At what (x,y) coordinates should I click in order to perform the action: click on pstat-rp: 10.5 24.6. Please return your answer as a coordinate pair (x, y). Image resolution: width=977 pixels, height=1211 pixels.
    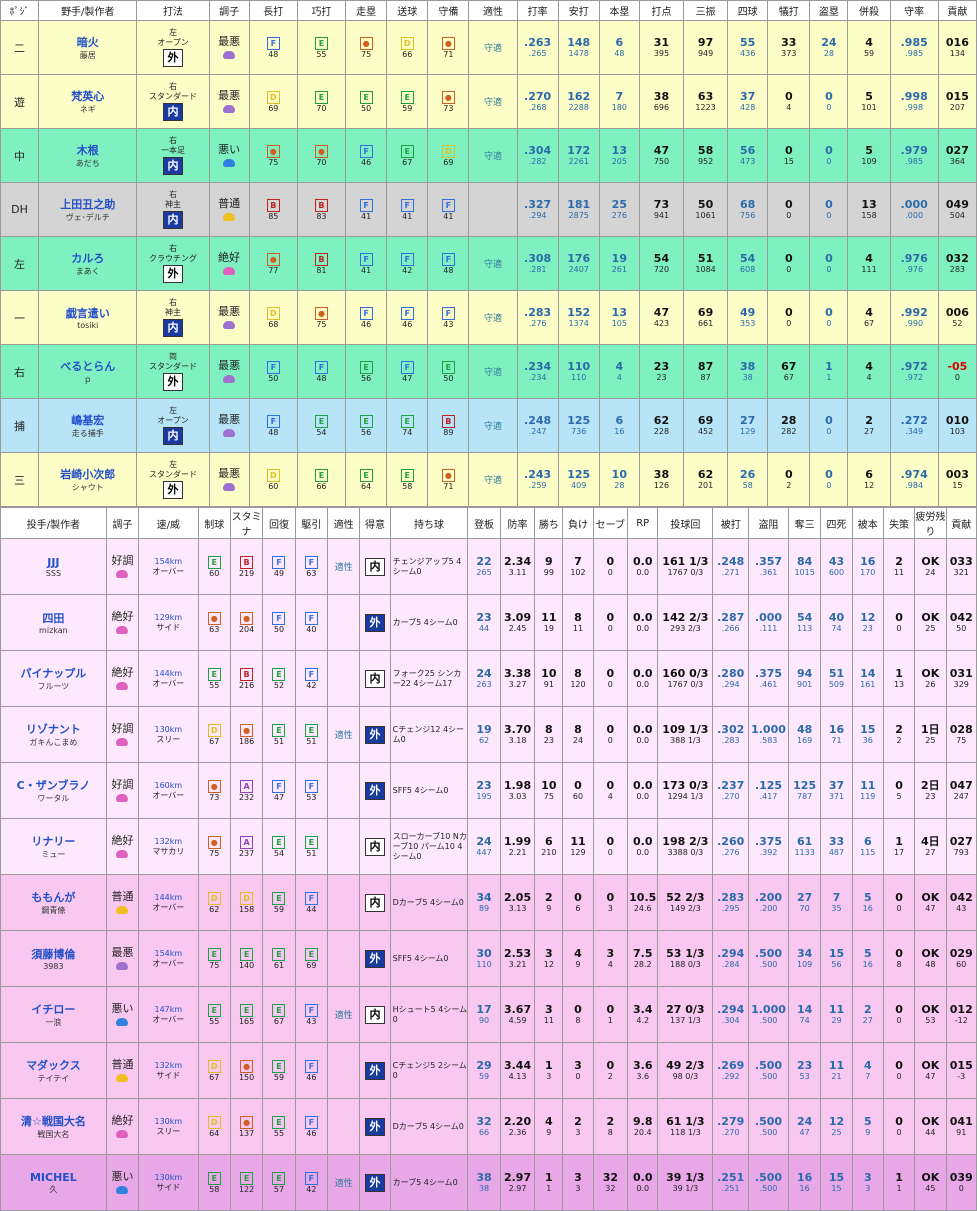
    Looking at the image, I should click on (643, 902).